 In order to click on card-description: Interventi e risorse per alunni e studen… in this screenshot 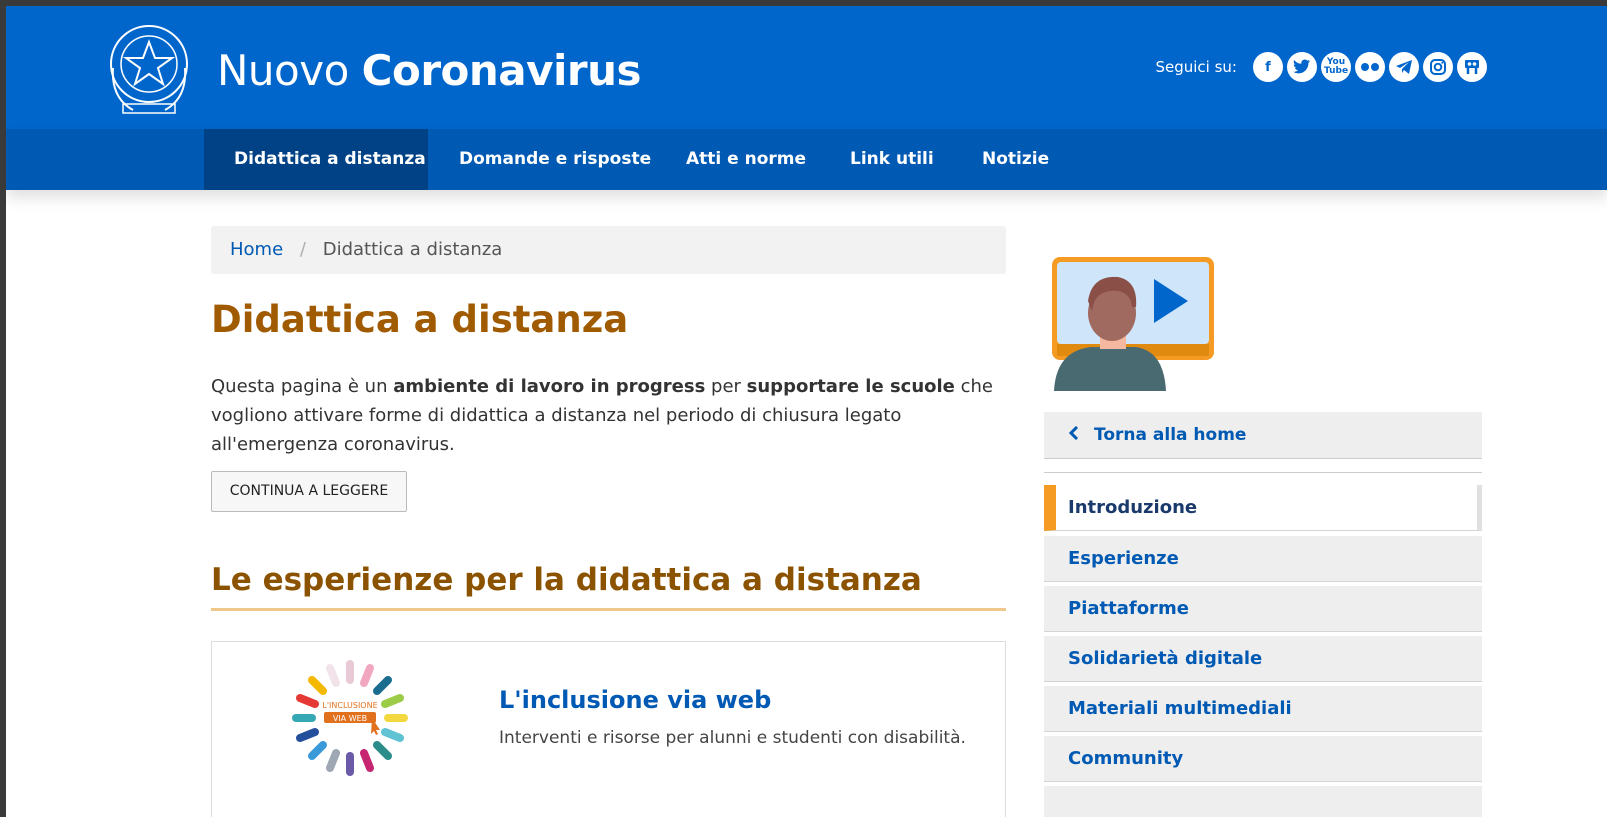, I will do `click(732, 738)`.